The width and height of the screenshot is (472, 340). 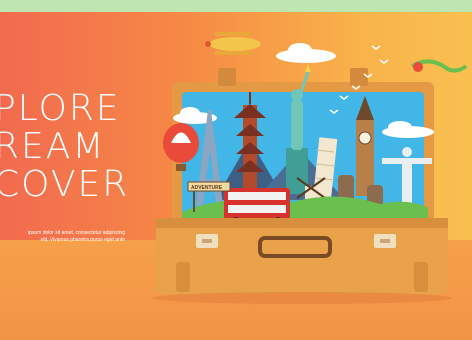 What do you see at coordinates (302, 298) in the screenshot?
I see `suitcase-shadow` at bounding box center [302, 298].